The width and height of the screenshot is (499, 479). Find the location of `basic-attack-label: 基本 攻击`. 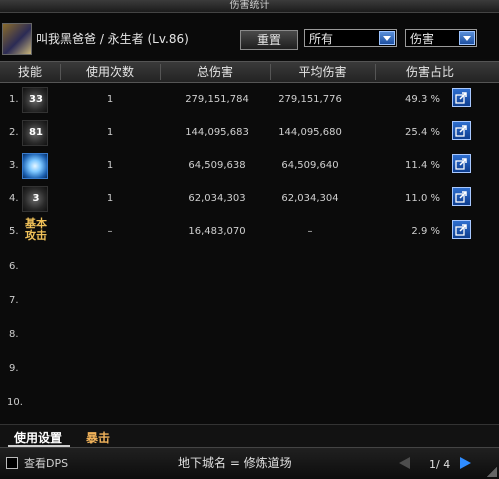

basic-attack-label: 基本 攻击 is located at coordinates (36, 229).